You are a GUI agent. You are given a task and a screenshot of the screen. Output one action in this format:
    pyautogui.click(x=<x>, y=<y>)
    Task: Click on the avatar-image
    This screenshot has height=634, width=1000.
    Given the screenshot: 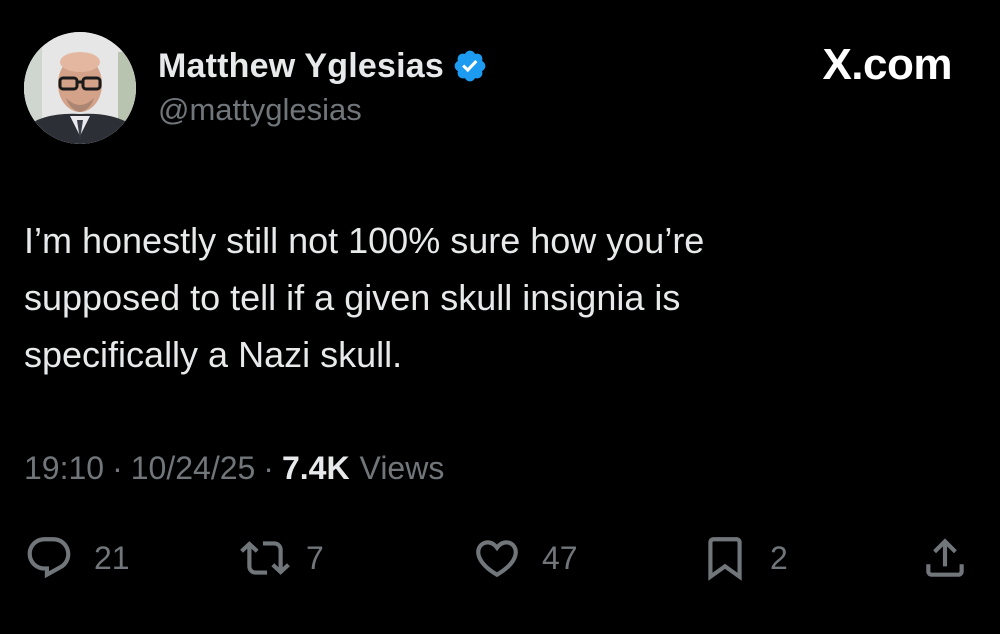 What is the action you would take?
    pyautogui.click(x=80, y=88)
    